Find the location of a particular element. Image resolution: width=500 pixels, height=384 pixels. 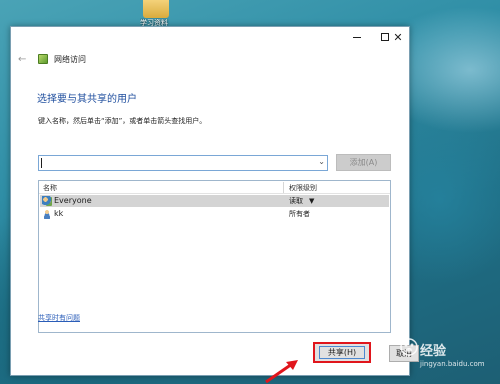

network-share-icon is located at coordinates (43, 59).